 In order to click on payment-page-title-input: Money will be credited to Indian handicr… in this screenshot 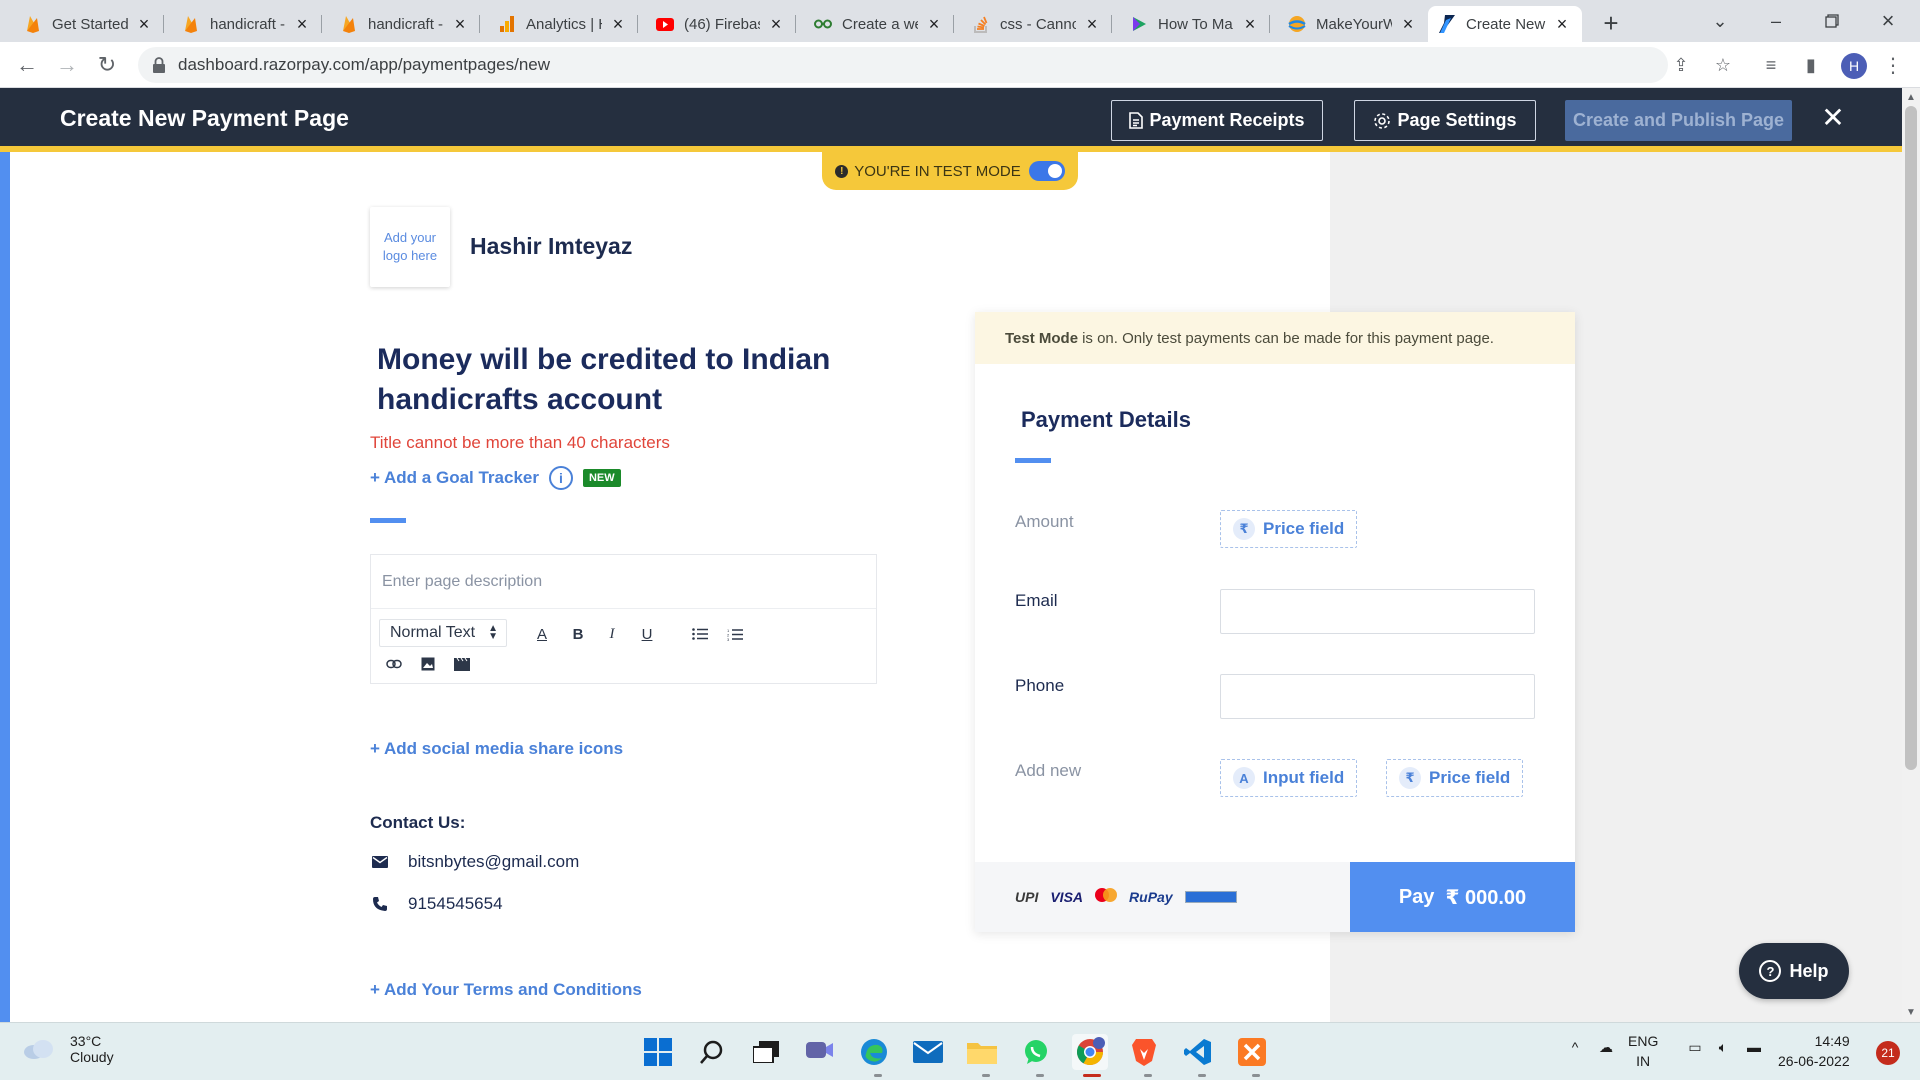, I will do `click(637, 380)`.